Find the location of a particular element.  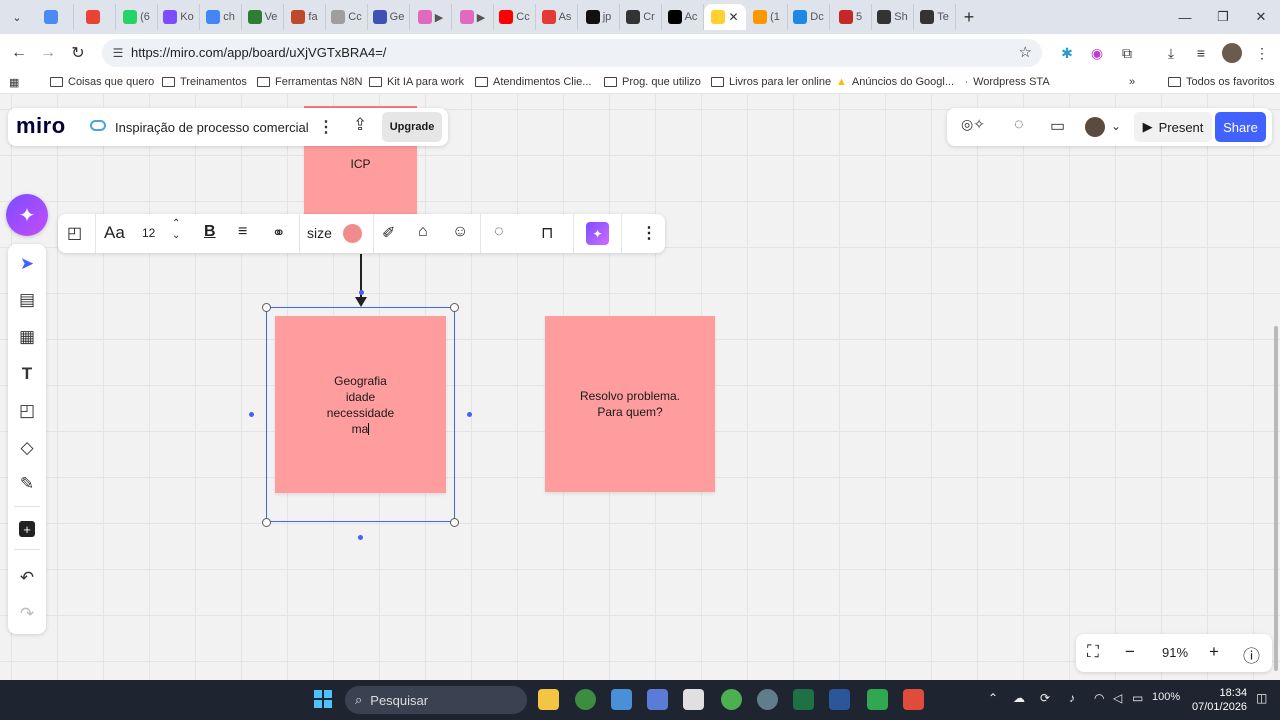

browser-tab: Sh is located at coordinates (893, 17).